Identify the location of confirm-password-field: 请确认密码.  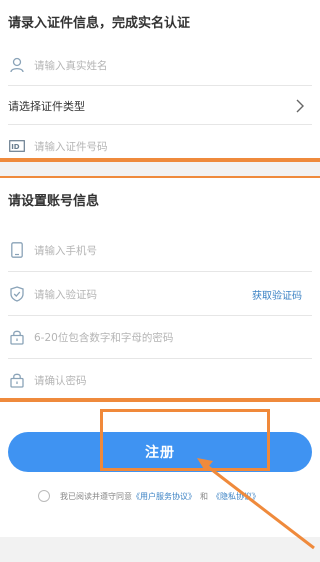
(160, 380).